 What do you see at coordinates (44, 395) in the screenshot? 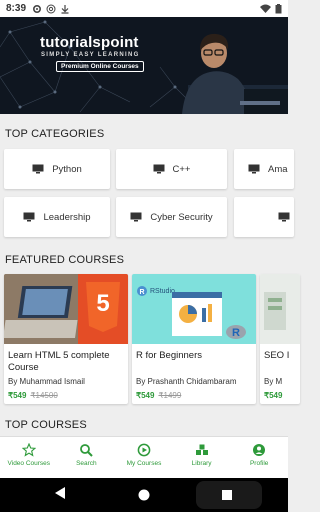
I see `price-original: ₹14500` at bounding box center [44, 395].